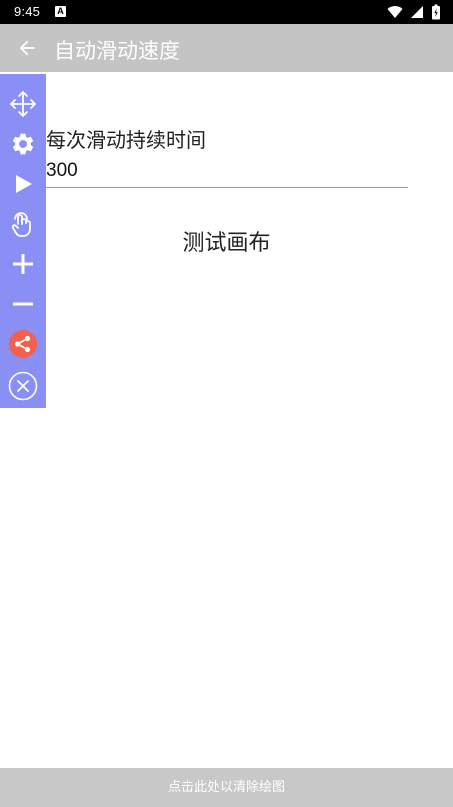 The image size is (453, 807). I want to click on zoom-in-button, so click(23, 264).